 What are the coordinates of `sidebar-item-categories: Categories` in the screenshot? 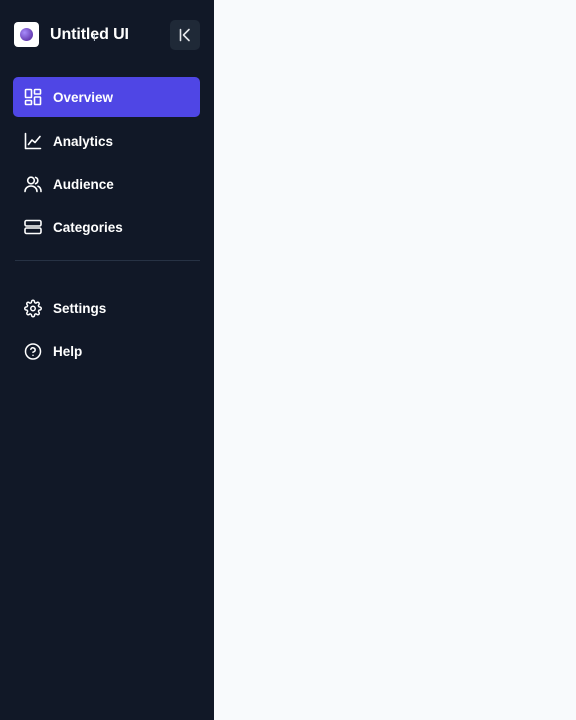 It's located at (106, 227).